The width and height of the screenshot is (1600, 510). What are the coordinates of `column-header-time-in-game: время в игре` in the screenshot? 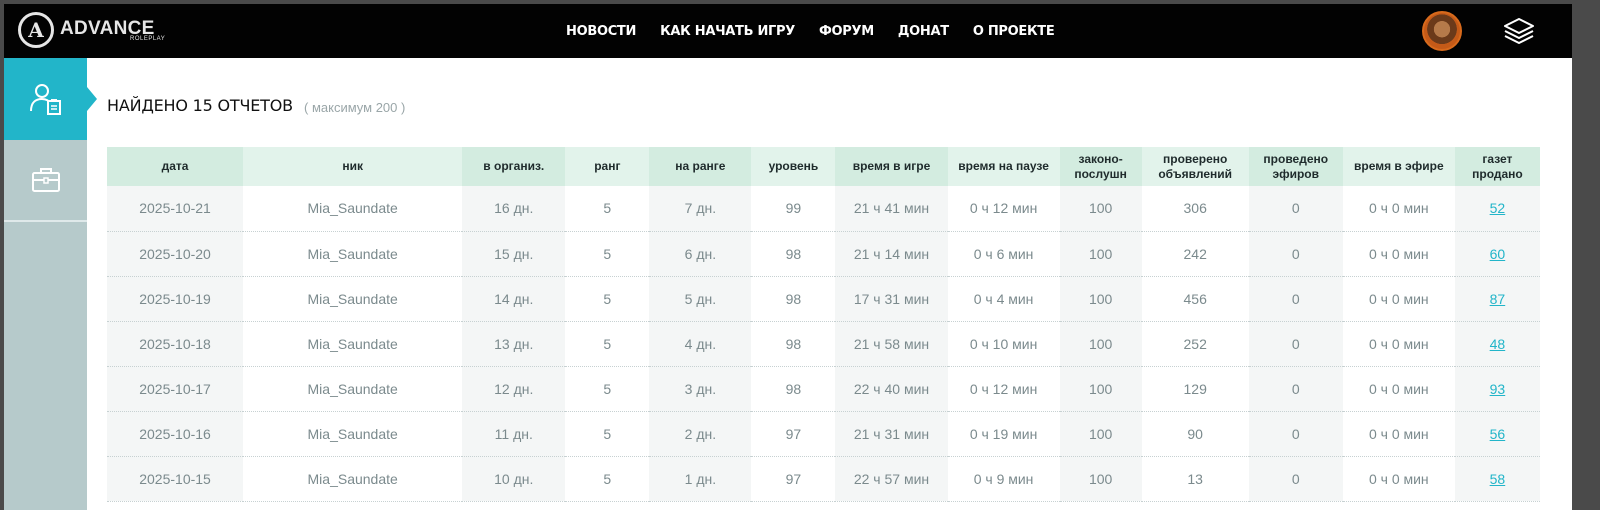 It's located at (891, 166).